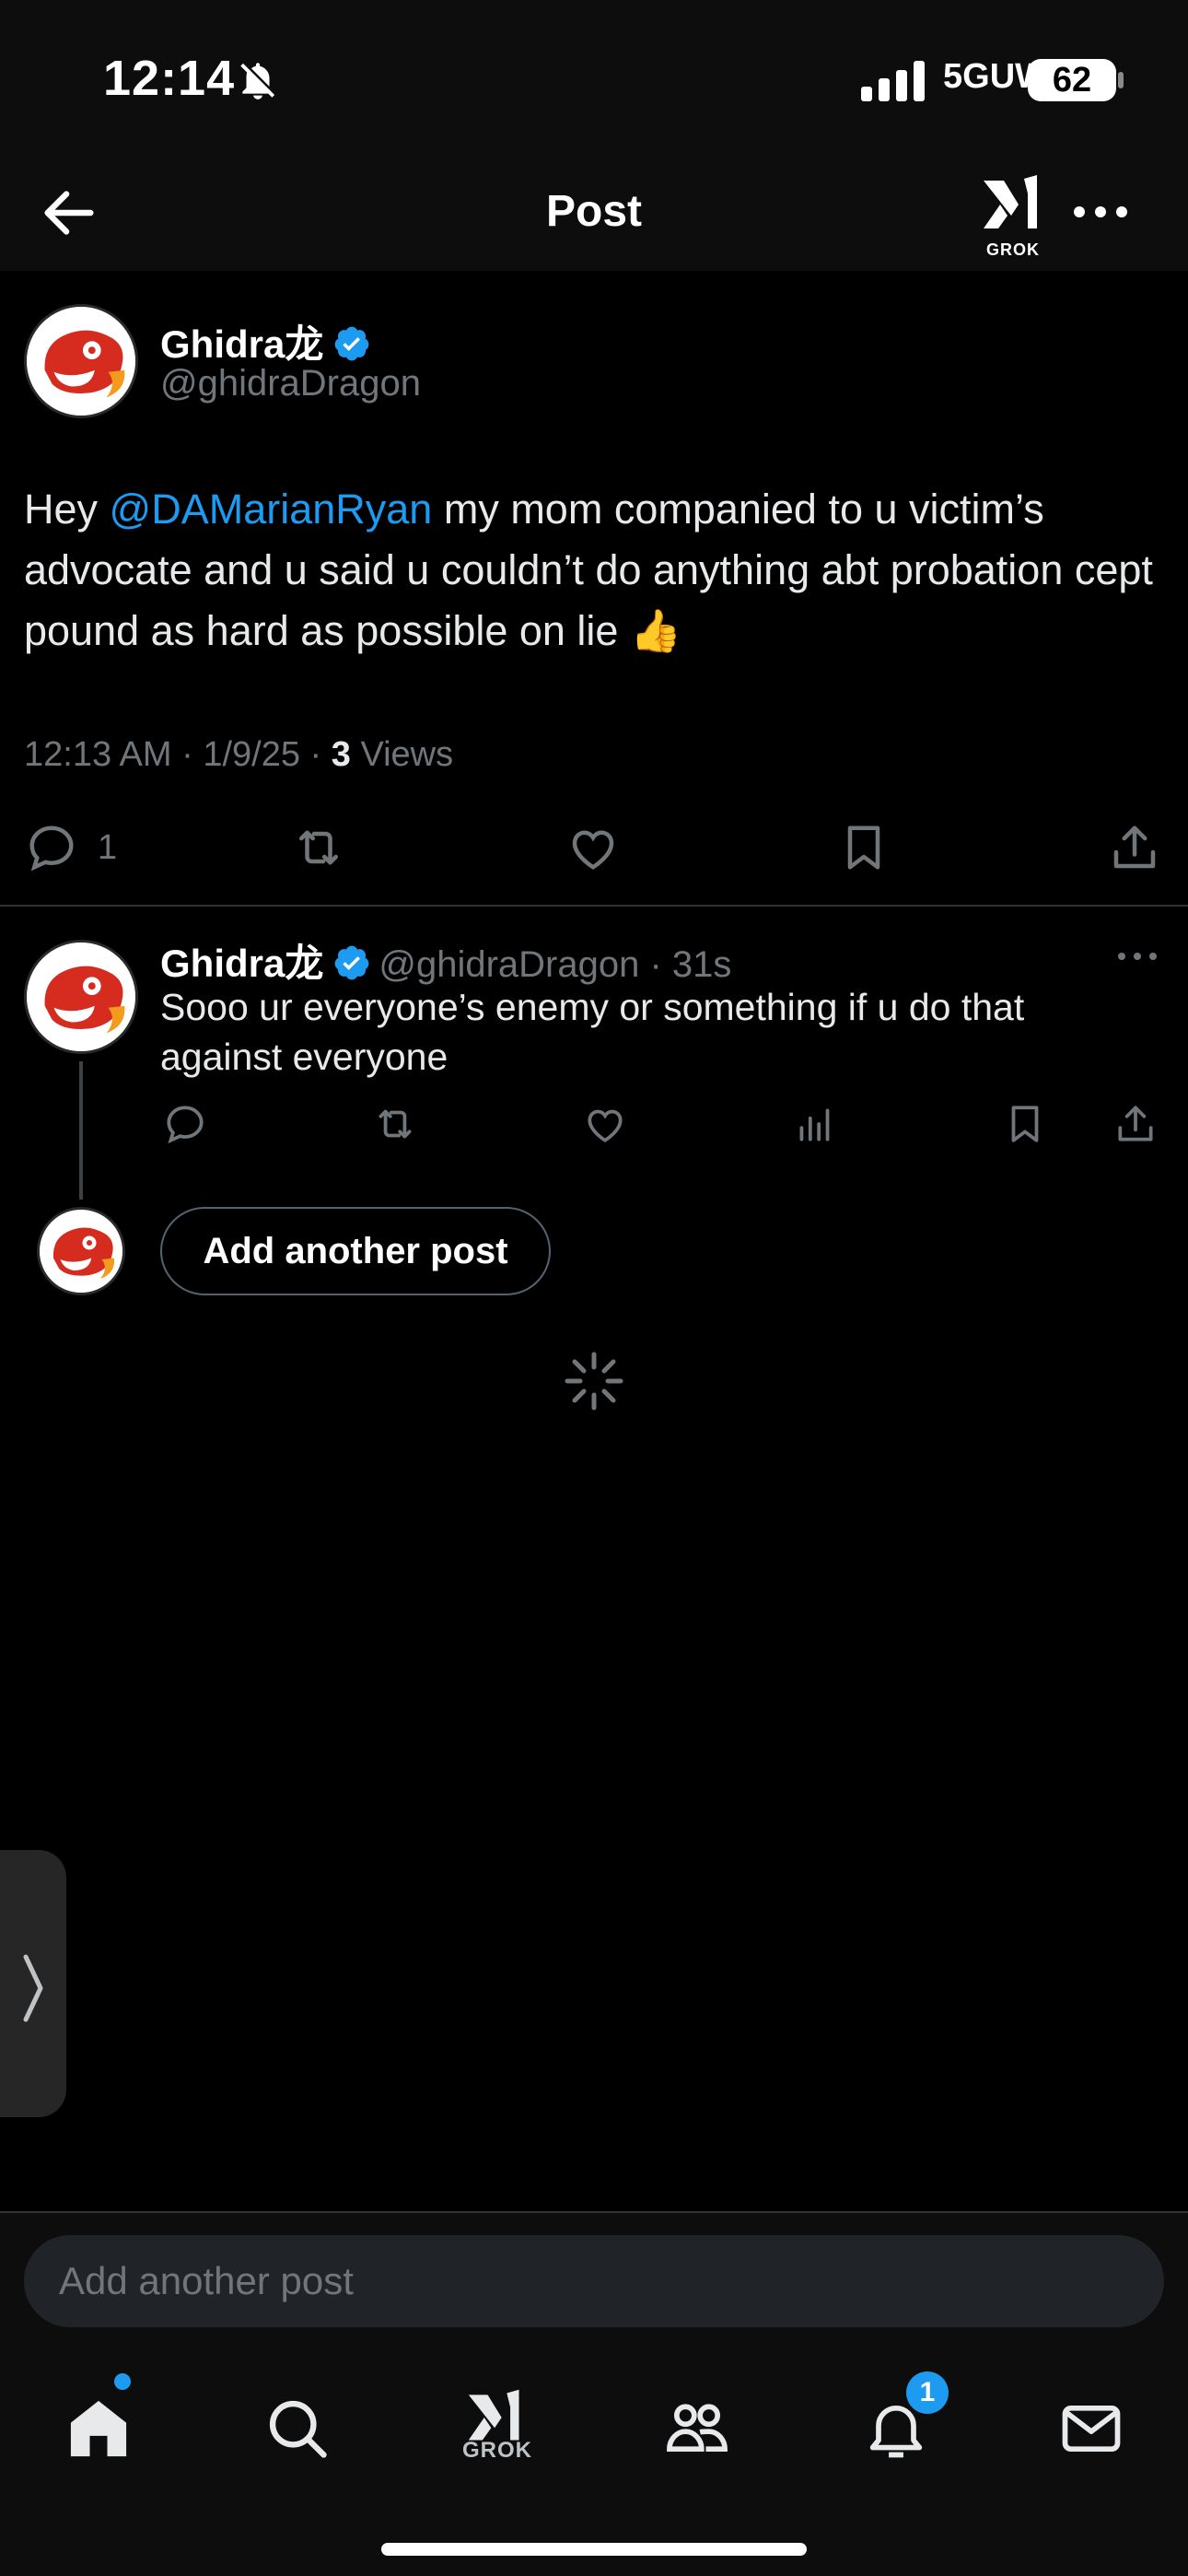  I want to click on like-button, so click(593, 848).